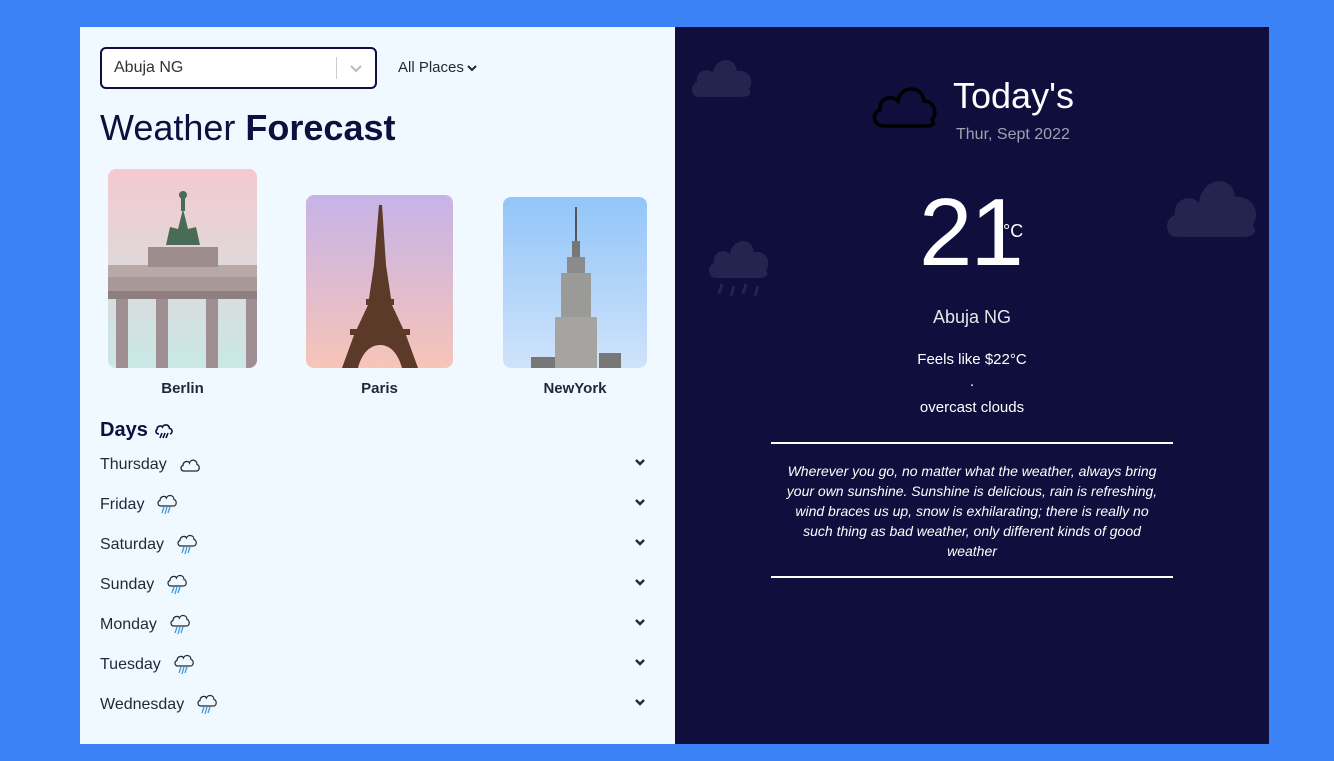 The image size is (1334, 761). I want to click on day-label: Thursday, so click(133, 464).